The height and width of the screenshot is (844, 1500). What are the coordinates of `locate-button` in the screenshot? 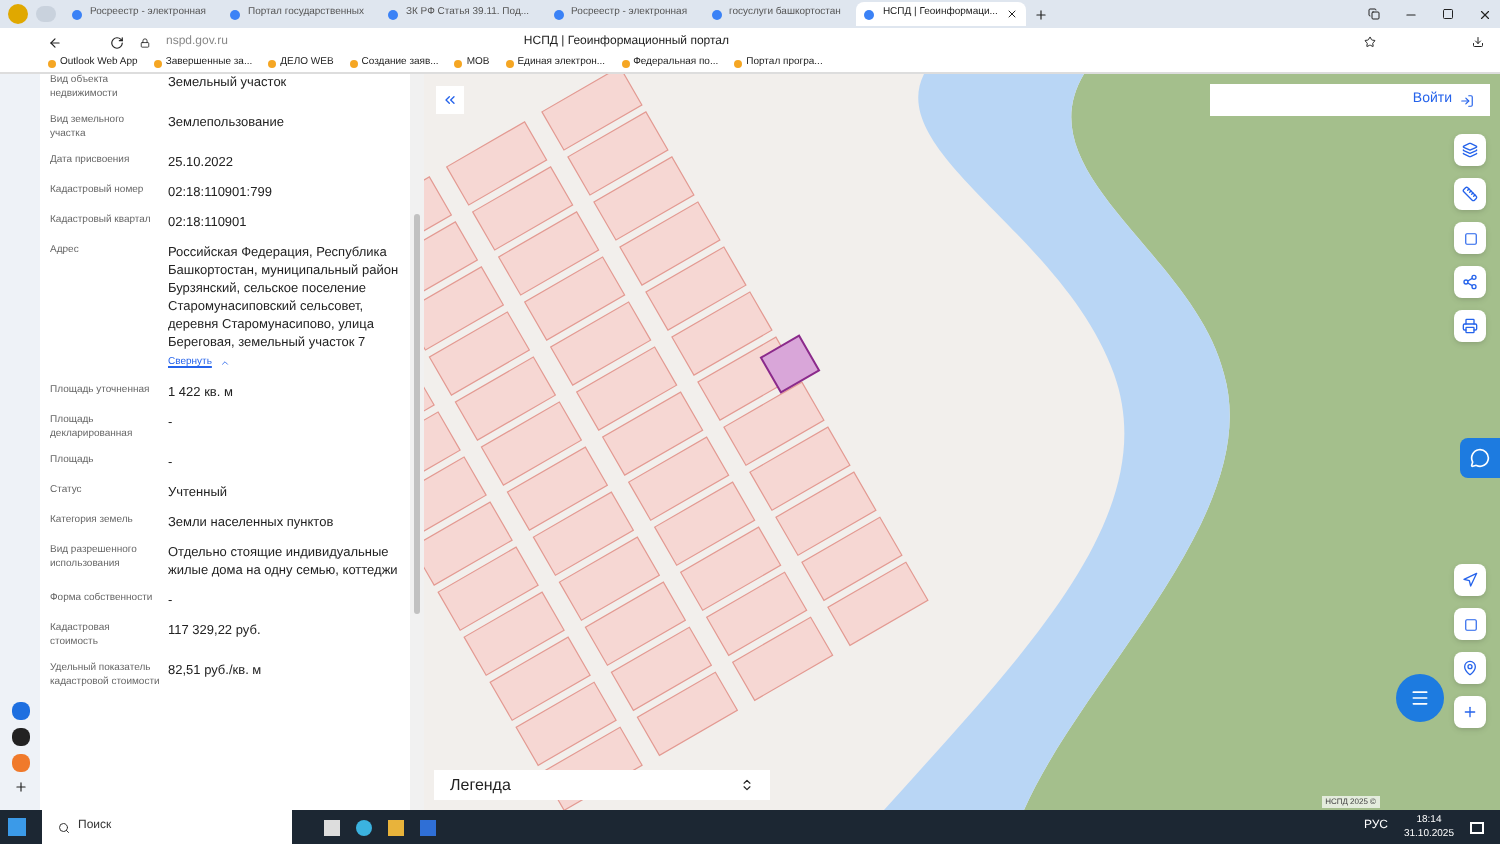 It's located at (1470, 580).